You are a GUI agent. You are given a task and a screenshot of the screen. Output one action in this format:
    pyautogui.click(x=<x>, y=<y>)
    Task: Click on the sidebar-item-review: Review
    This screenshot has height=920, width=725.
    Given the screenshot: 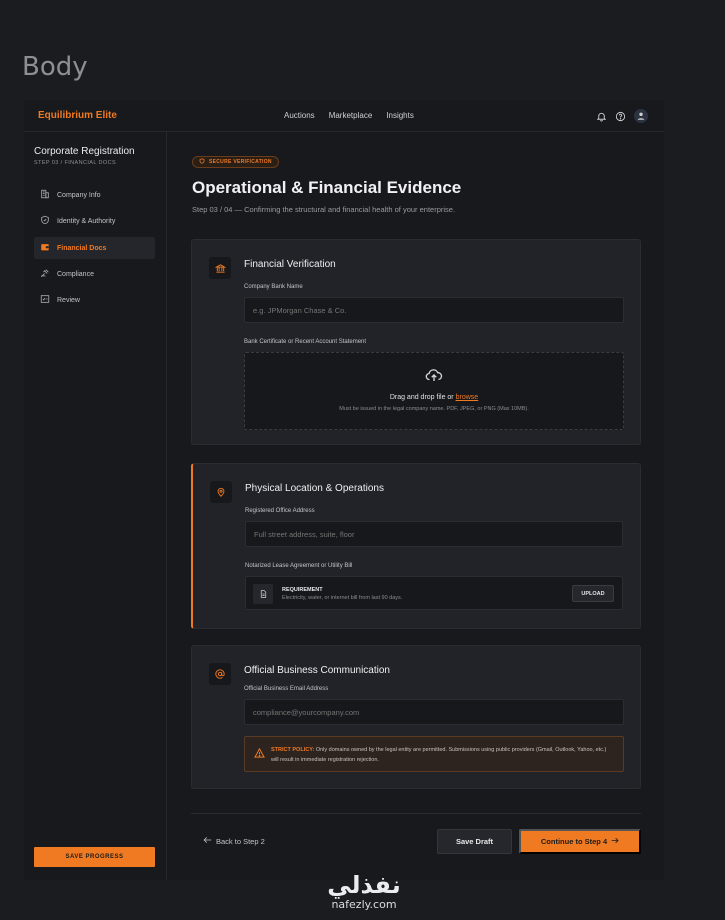 What is the action you would take?
    pyautogui.click(x=94, y=300)
    